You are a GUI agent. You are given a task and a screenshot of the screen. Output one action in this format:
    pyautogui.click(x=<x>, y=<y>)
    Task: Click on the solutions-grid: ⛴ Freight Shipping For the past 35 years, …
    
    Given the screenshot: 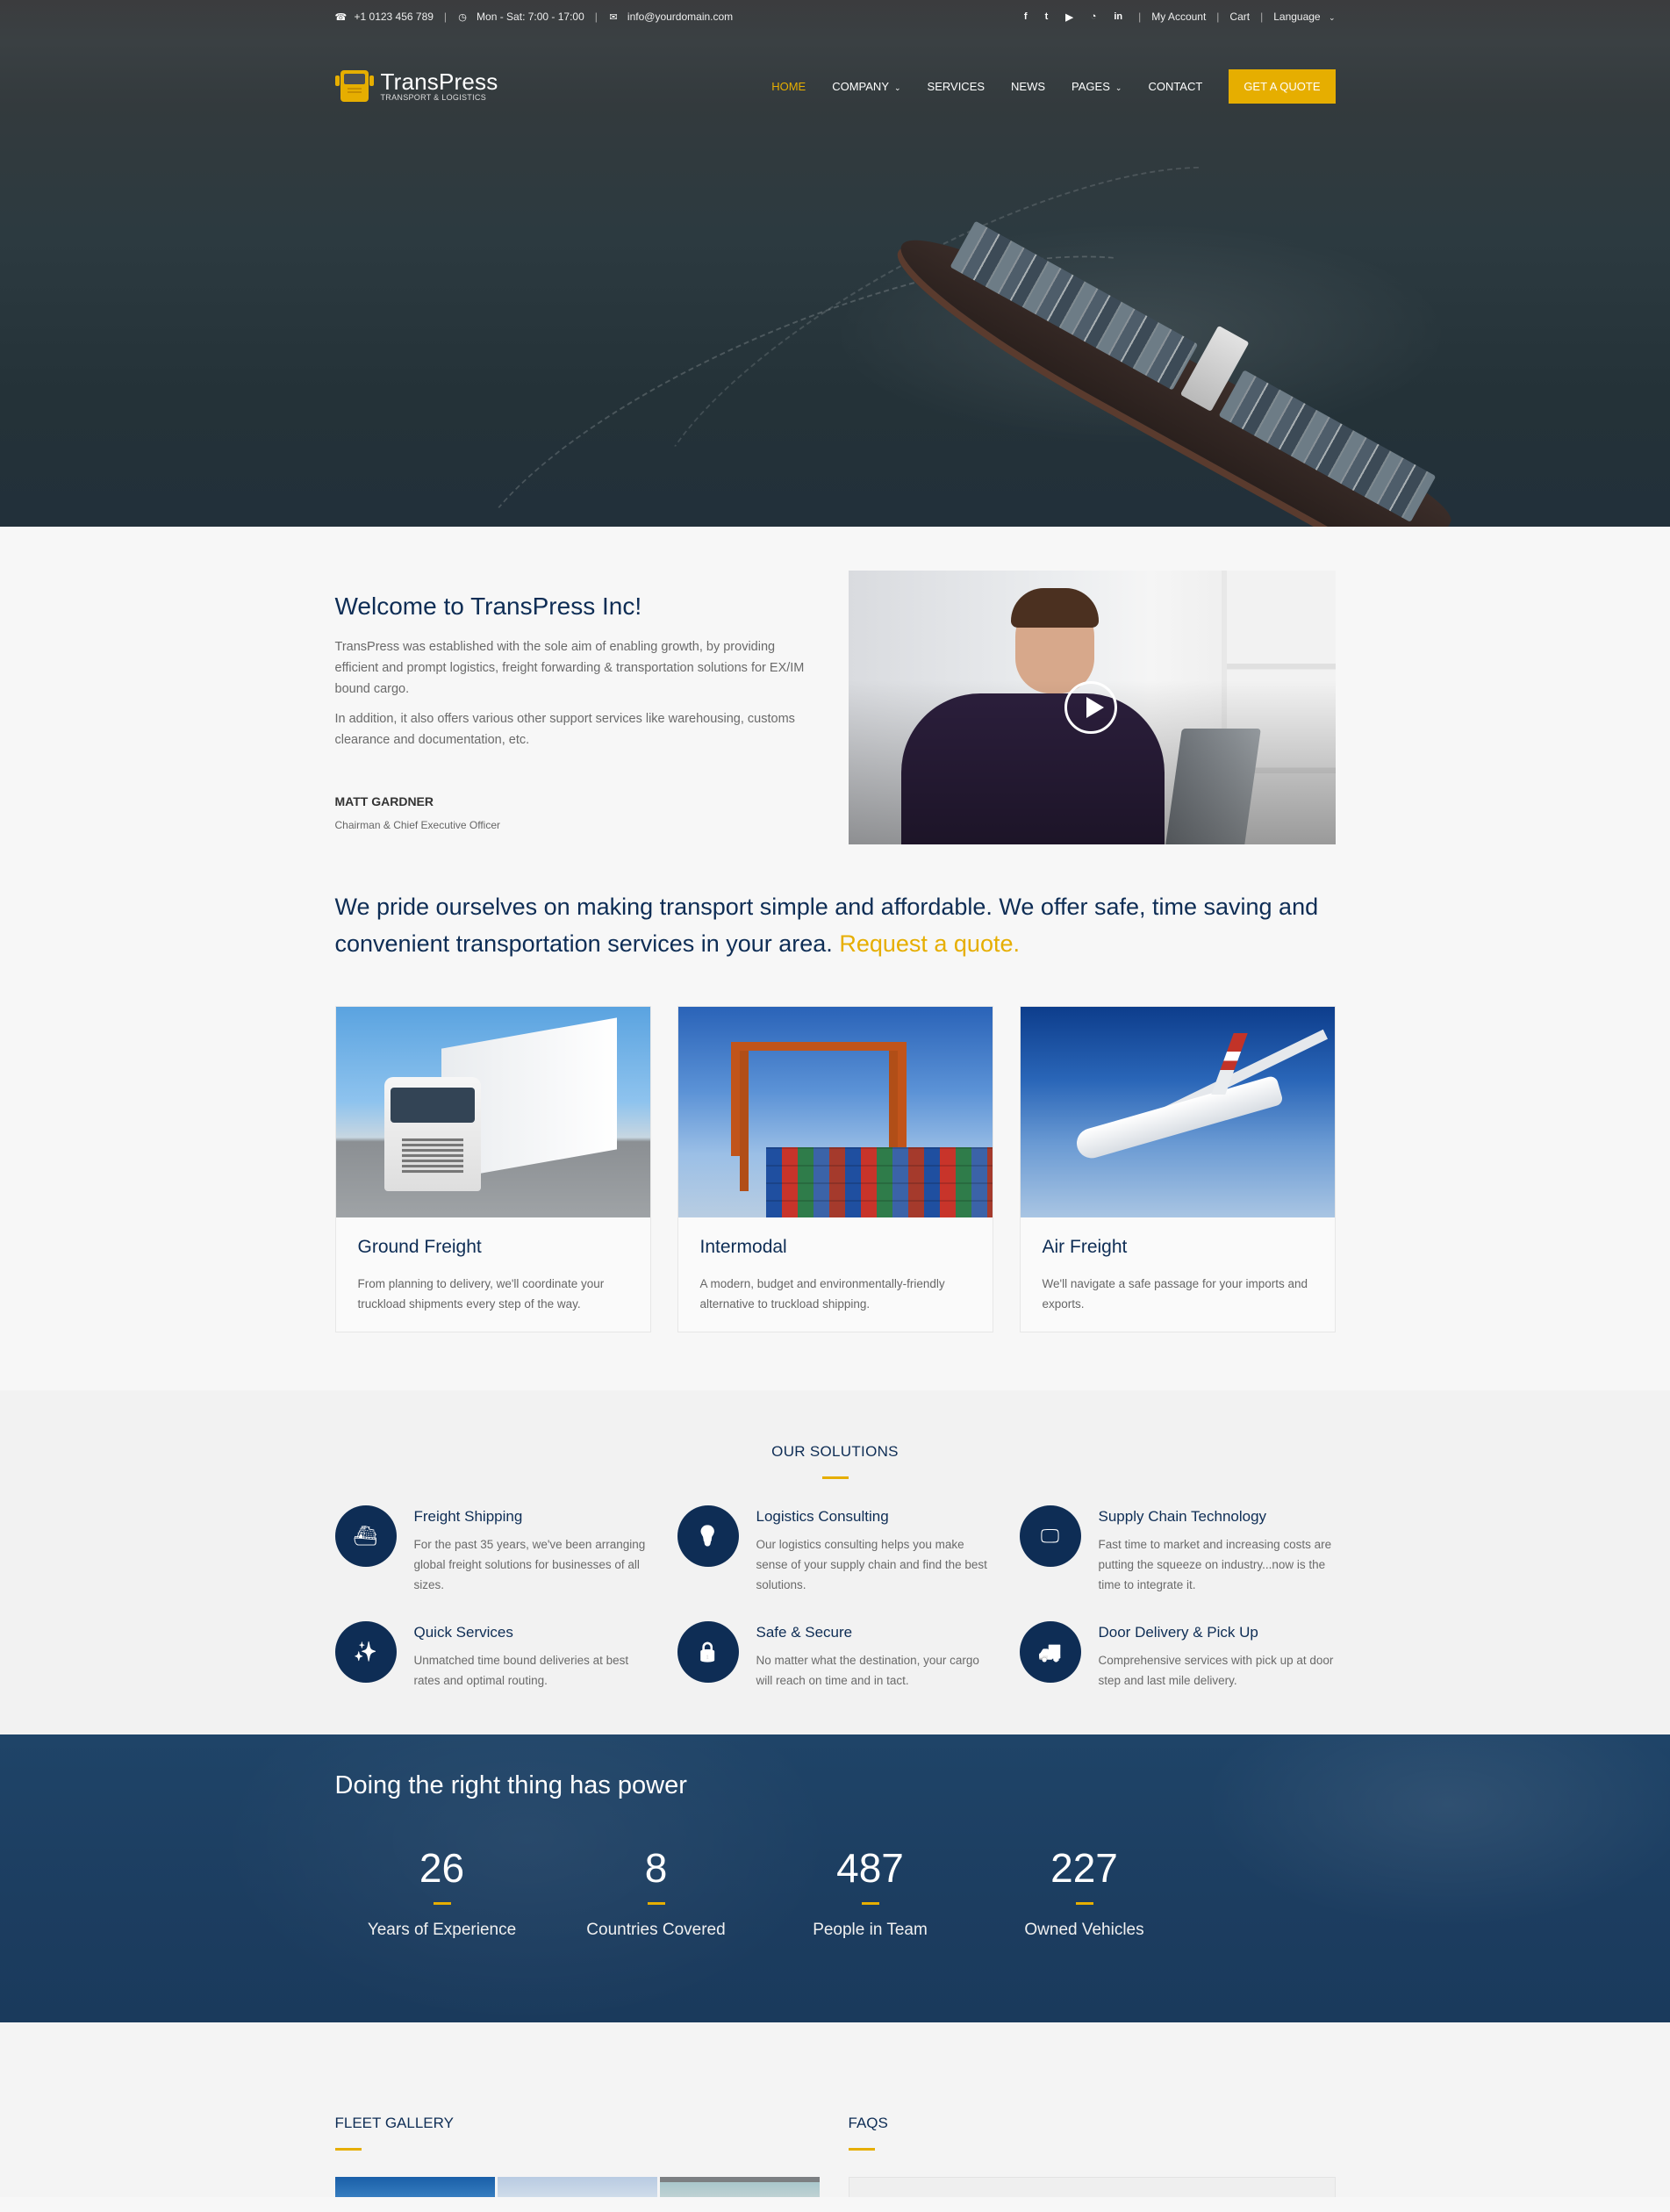 What is the action you would take?
    pyautogui.click(x=835, y=1598)
    